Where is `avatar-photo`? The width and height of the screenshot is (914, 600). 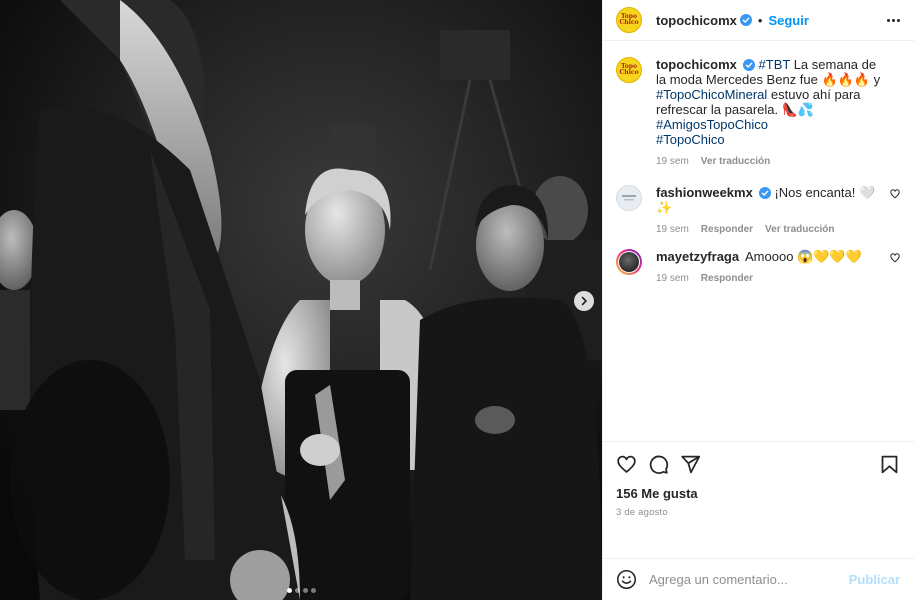 avatar-photo is located at coordinates (629, 262).